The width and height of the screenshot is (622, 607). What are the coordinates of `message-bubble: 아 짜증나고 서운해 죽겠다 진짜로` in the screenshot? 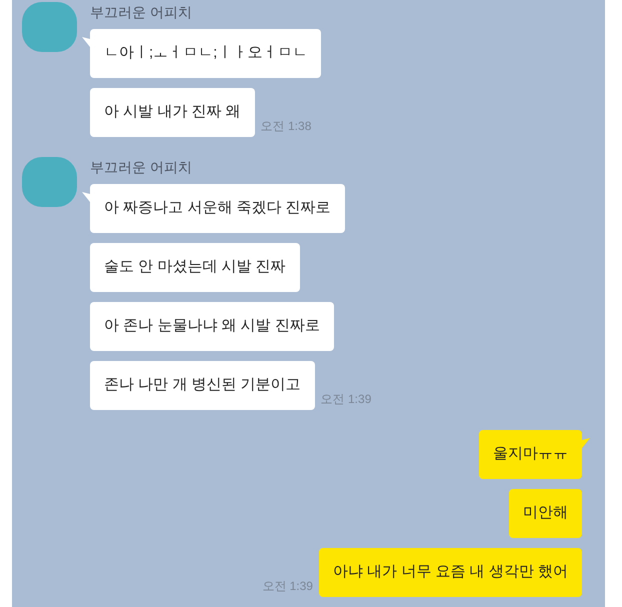 It's located at (217, 208).